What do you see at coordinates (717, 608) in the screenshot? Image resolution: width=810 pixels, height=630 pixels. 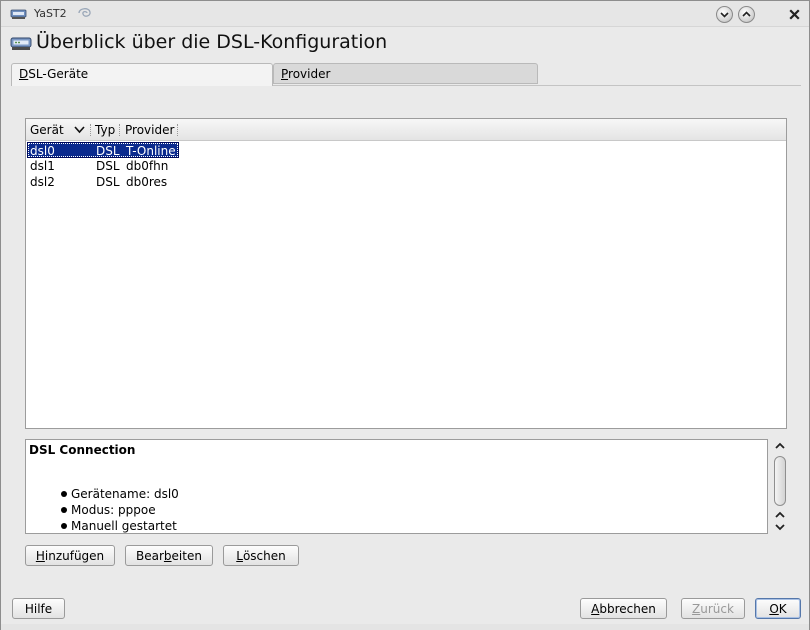 I see `back-label: urück` at bounding box center [717, 608].